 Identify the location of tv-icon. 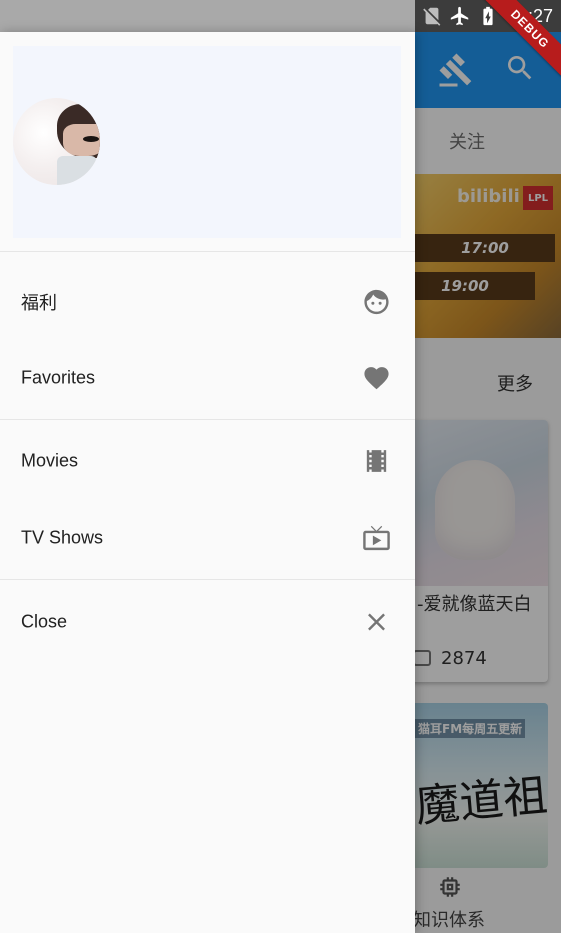
(376, 538).